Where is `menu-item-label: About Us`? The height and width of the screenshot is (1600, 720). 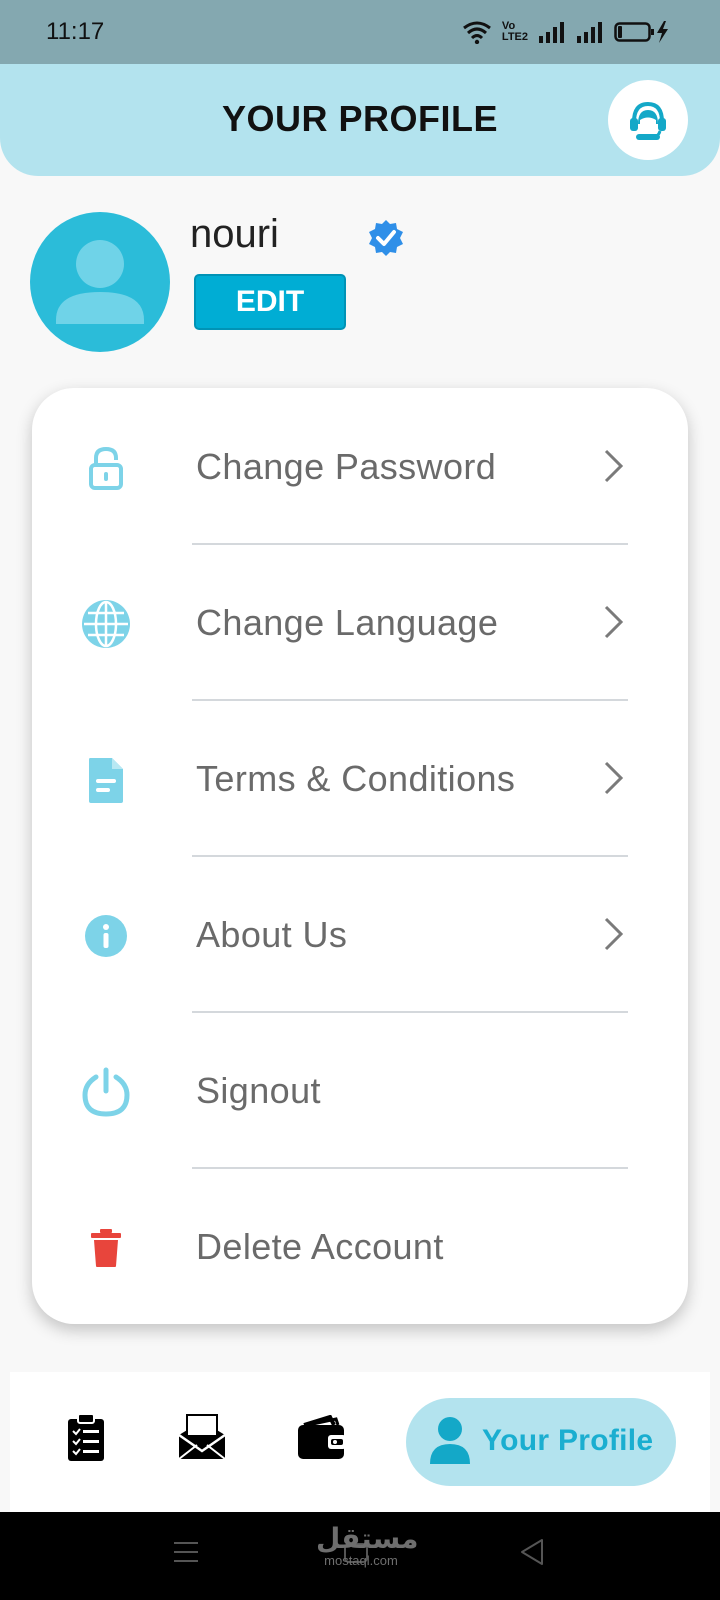 menu-item-label: About Us is located at coordinates (272, 934).